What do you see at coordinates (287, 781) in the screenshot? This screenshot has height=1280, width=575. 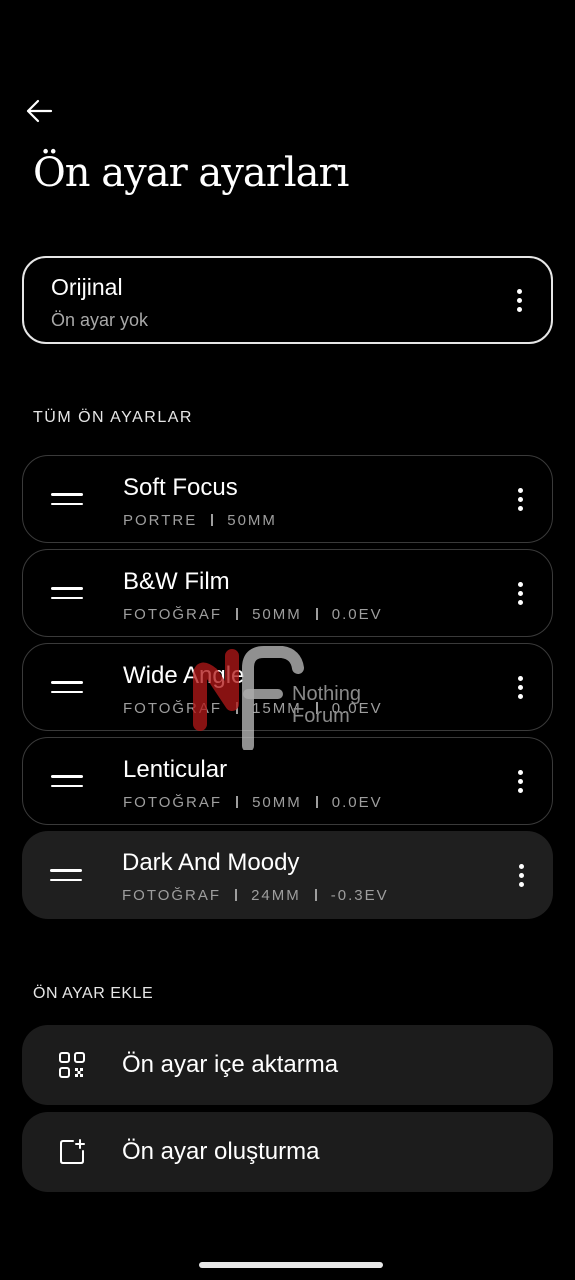 I see `preset-item: Lenticular FOTOĞRAF 50MM 0.0EV` at bounding box center [287, 781].